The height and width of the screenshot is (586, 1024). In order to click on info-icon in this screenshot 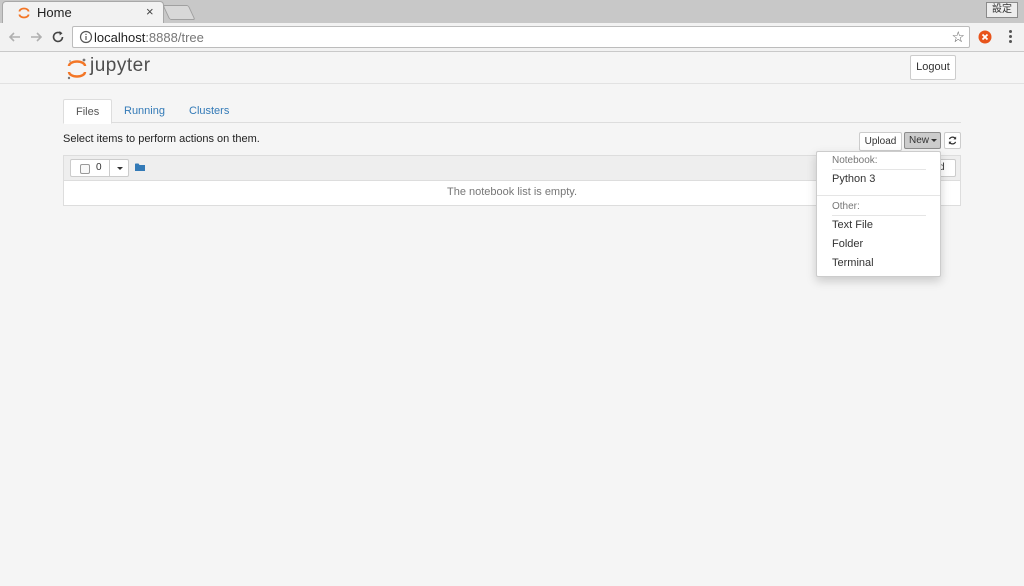, I will do `click(86, 37)`.